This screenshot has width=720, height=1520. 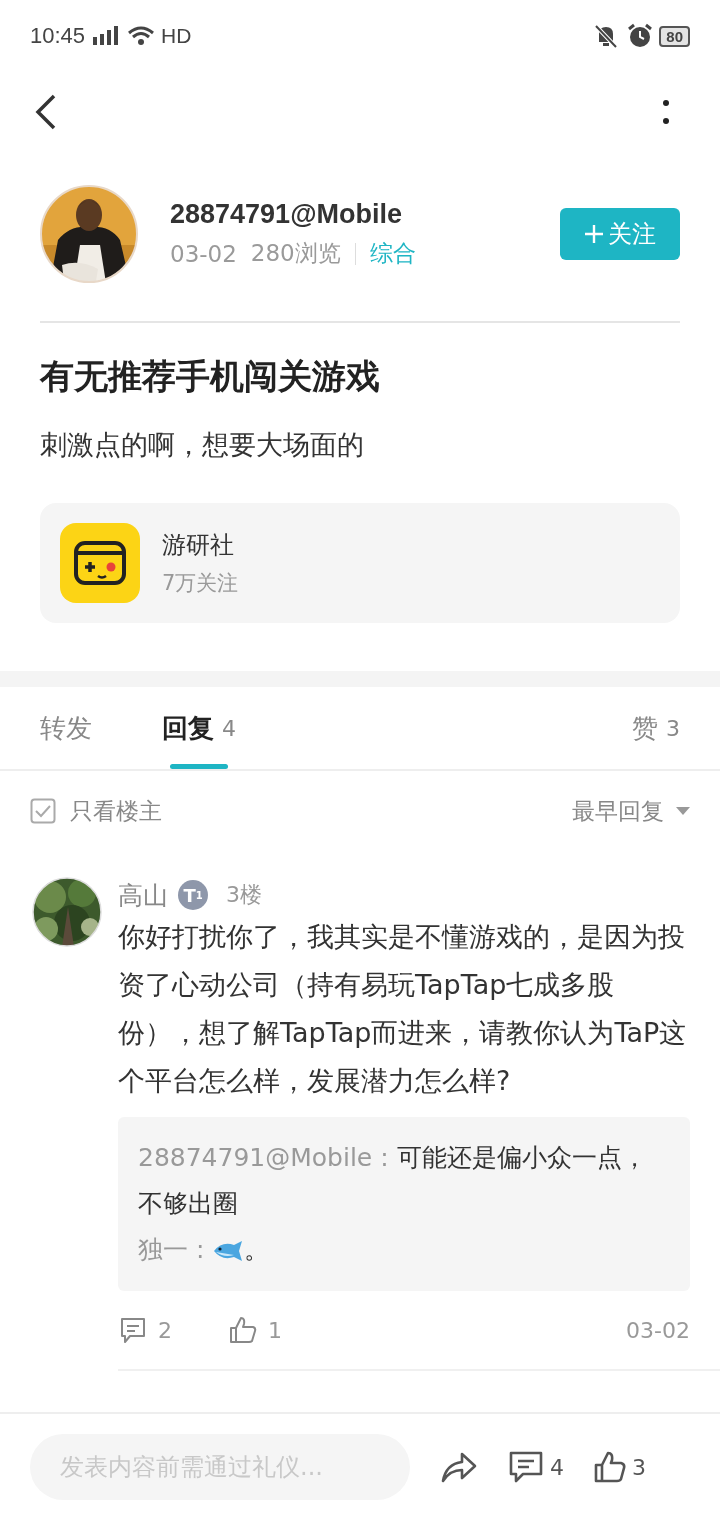 I want to click on gamepad-logo-icon, so click(x=100, y=563).